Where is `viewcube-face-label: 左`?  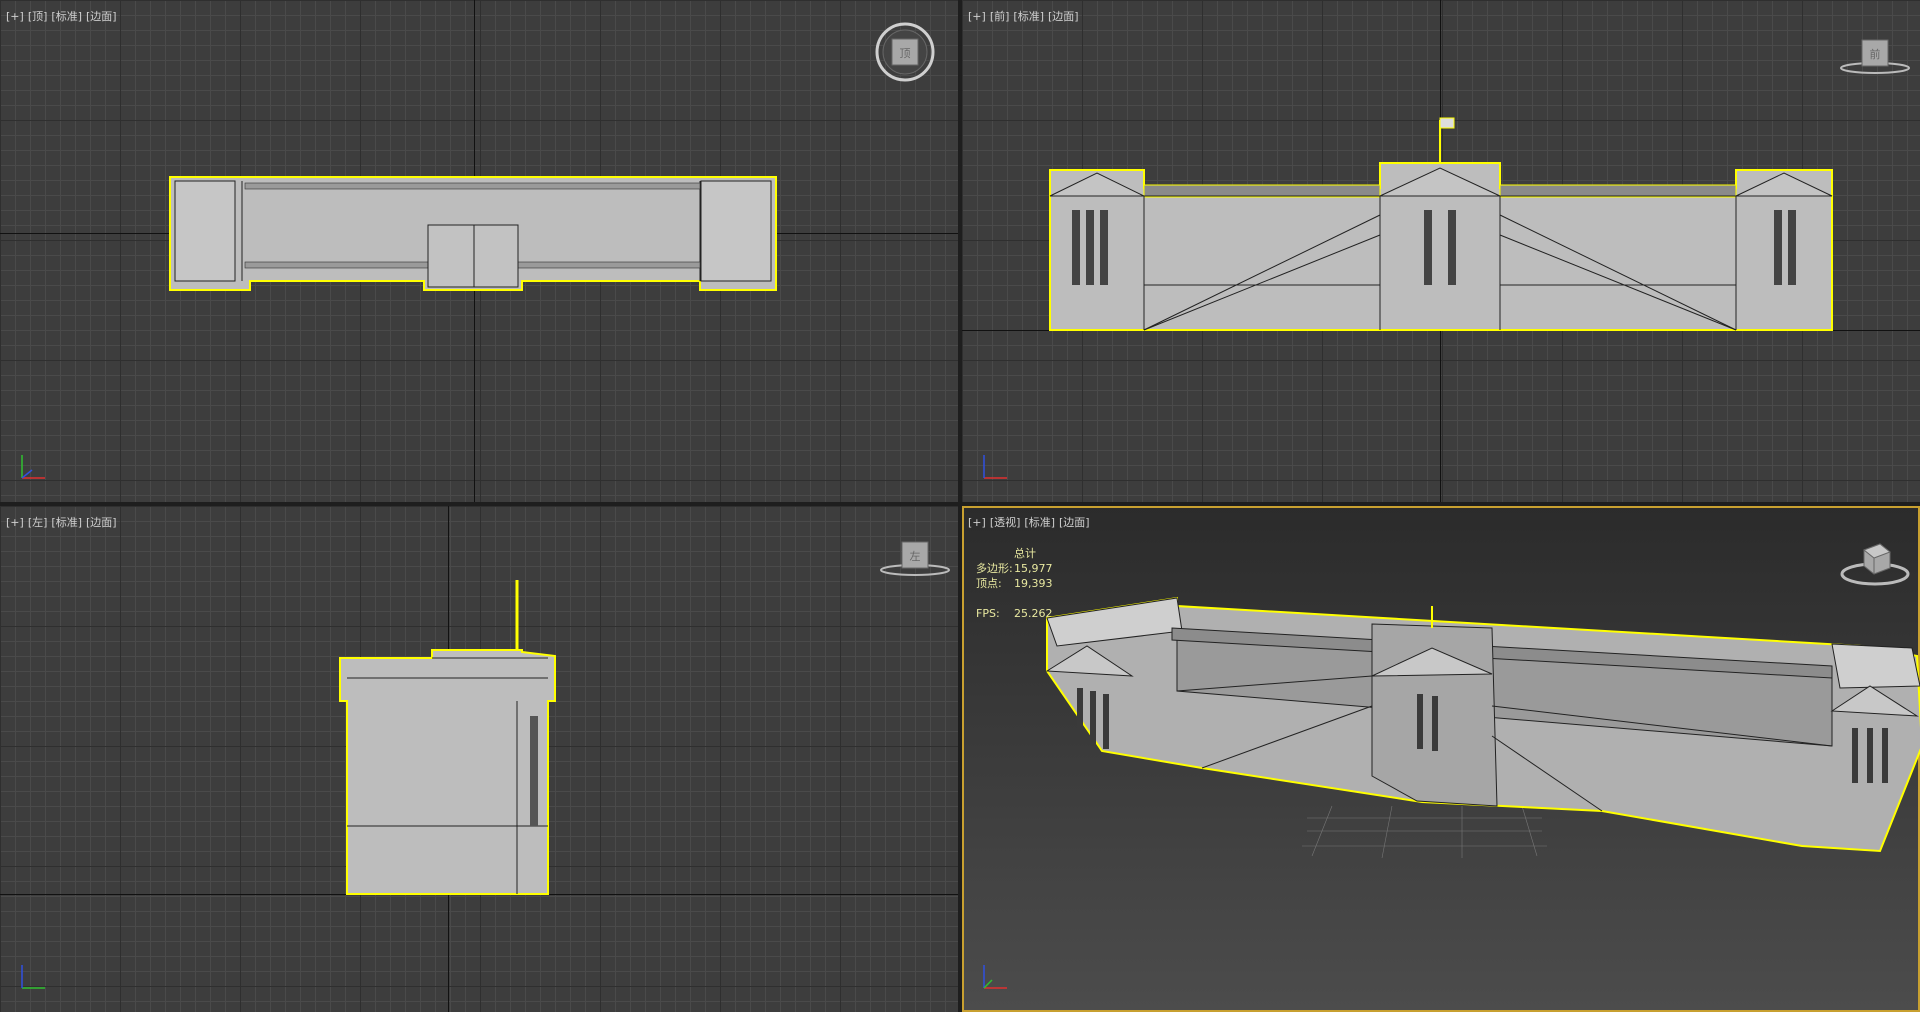 viewcube-face-label: 左 is located at coordinates (915, 556).